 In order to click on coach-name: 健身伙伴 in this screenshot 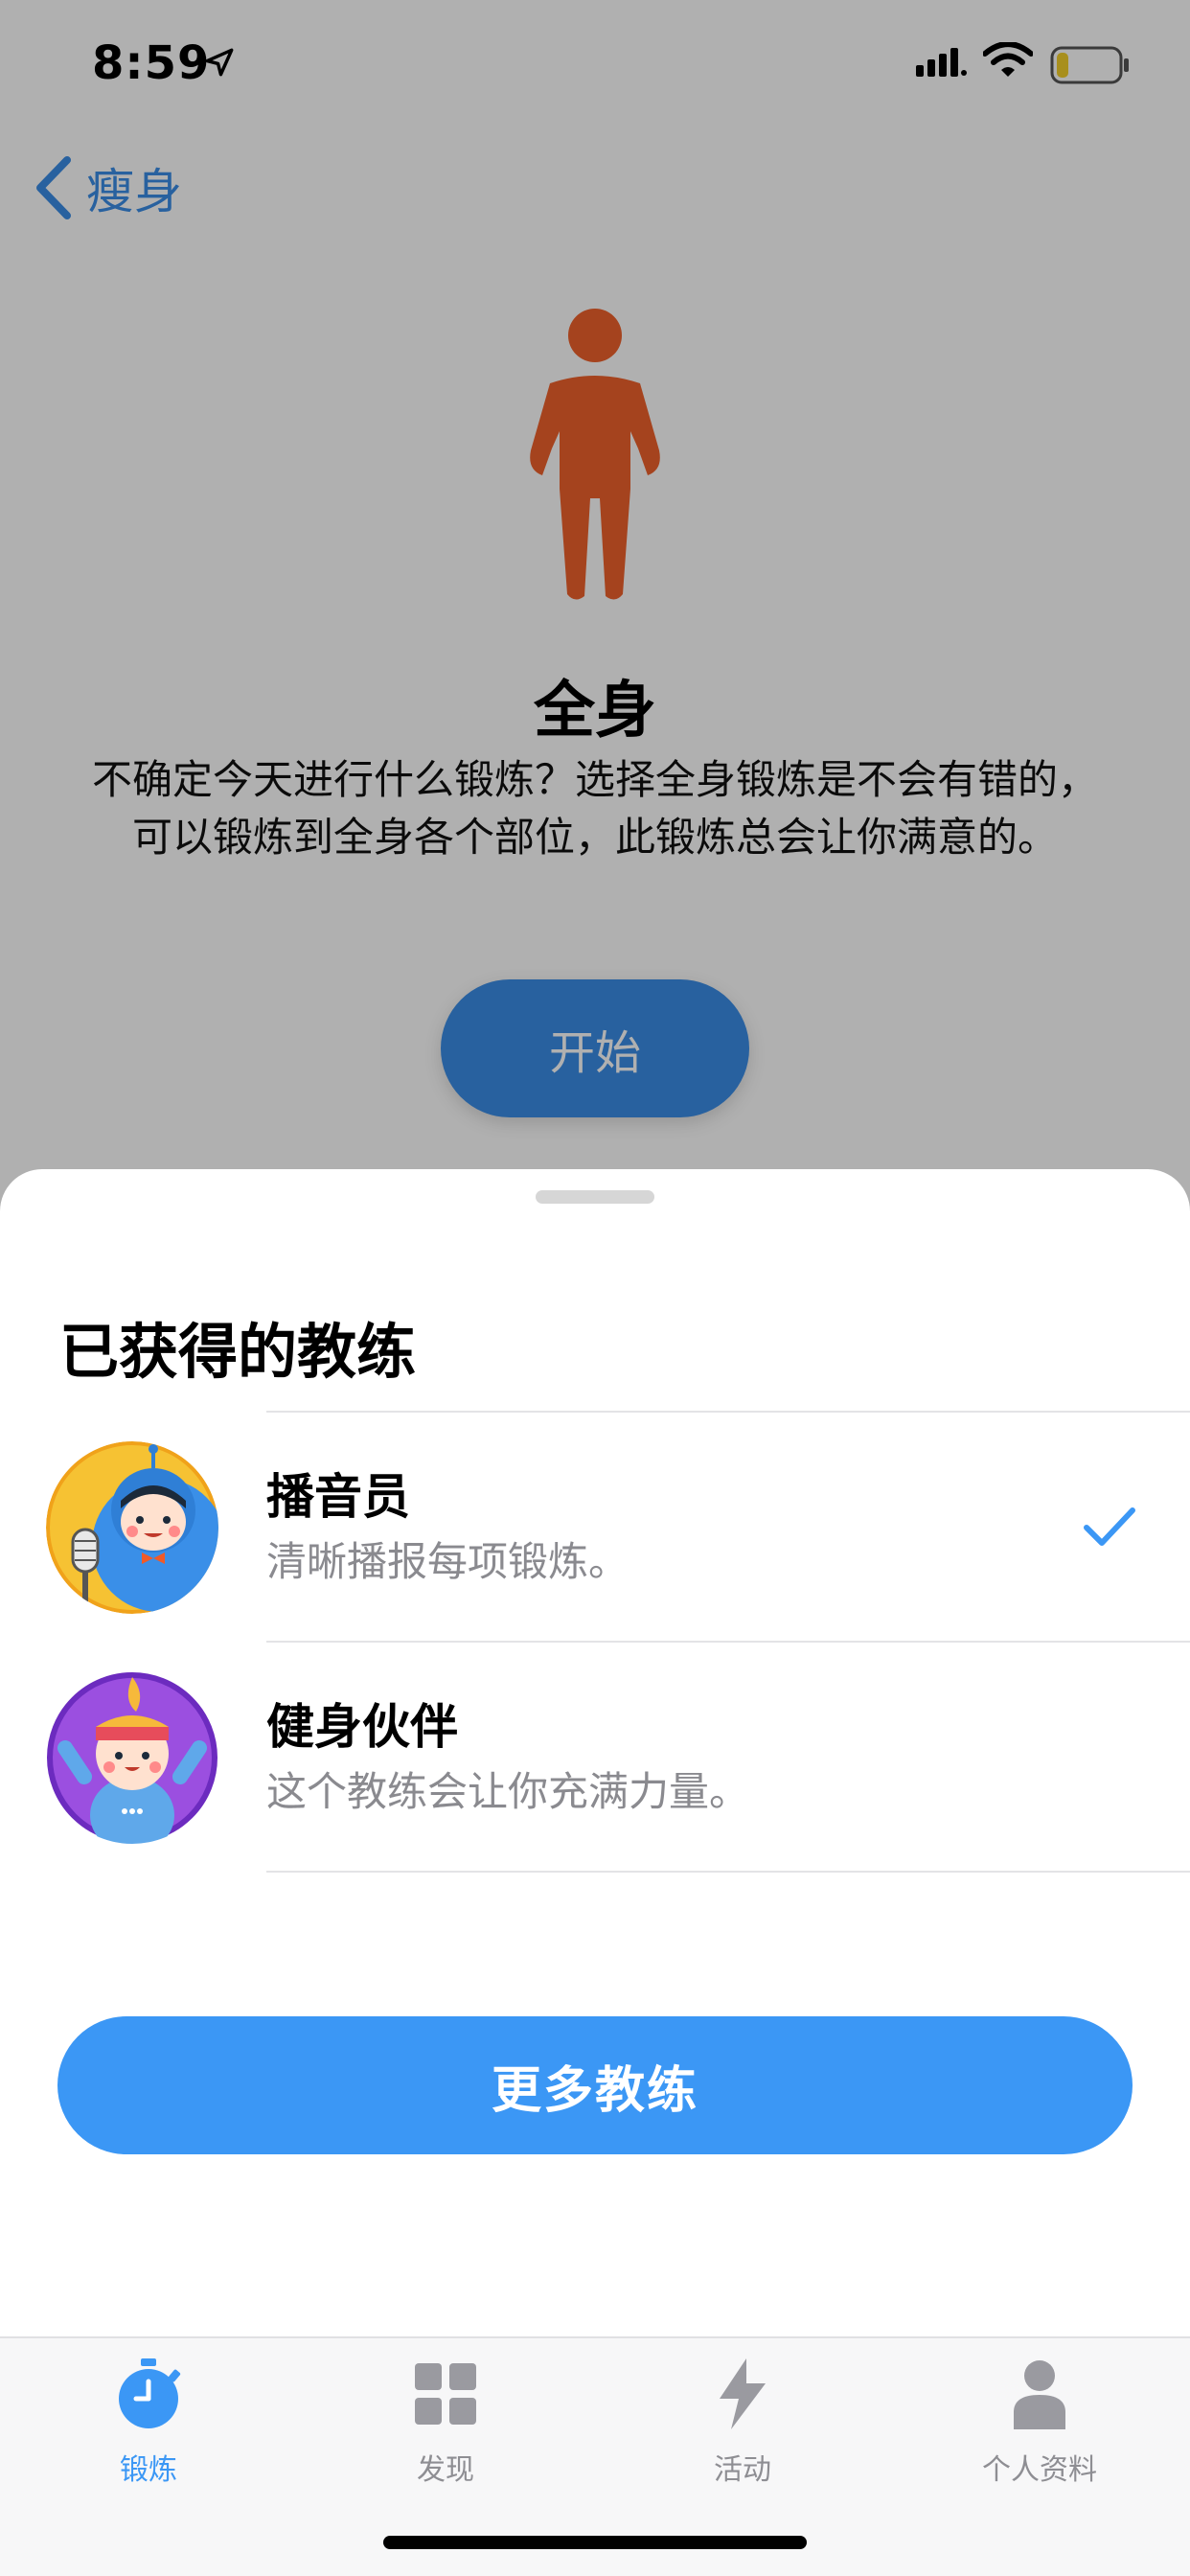, I will do `click(362, 1727)`.